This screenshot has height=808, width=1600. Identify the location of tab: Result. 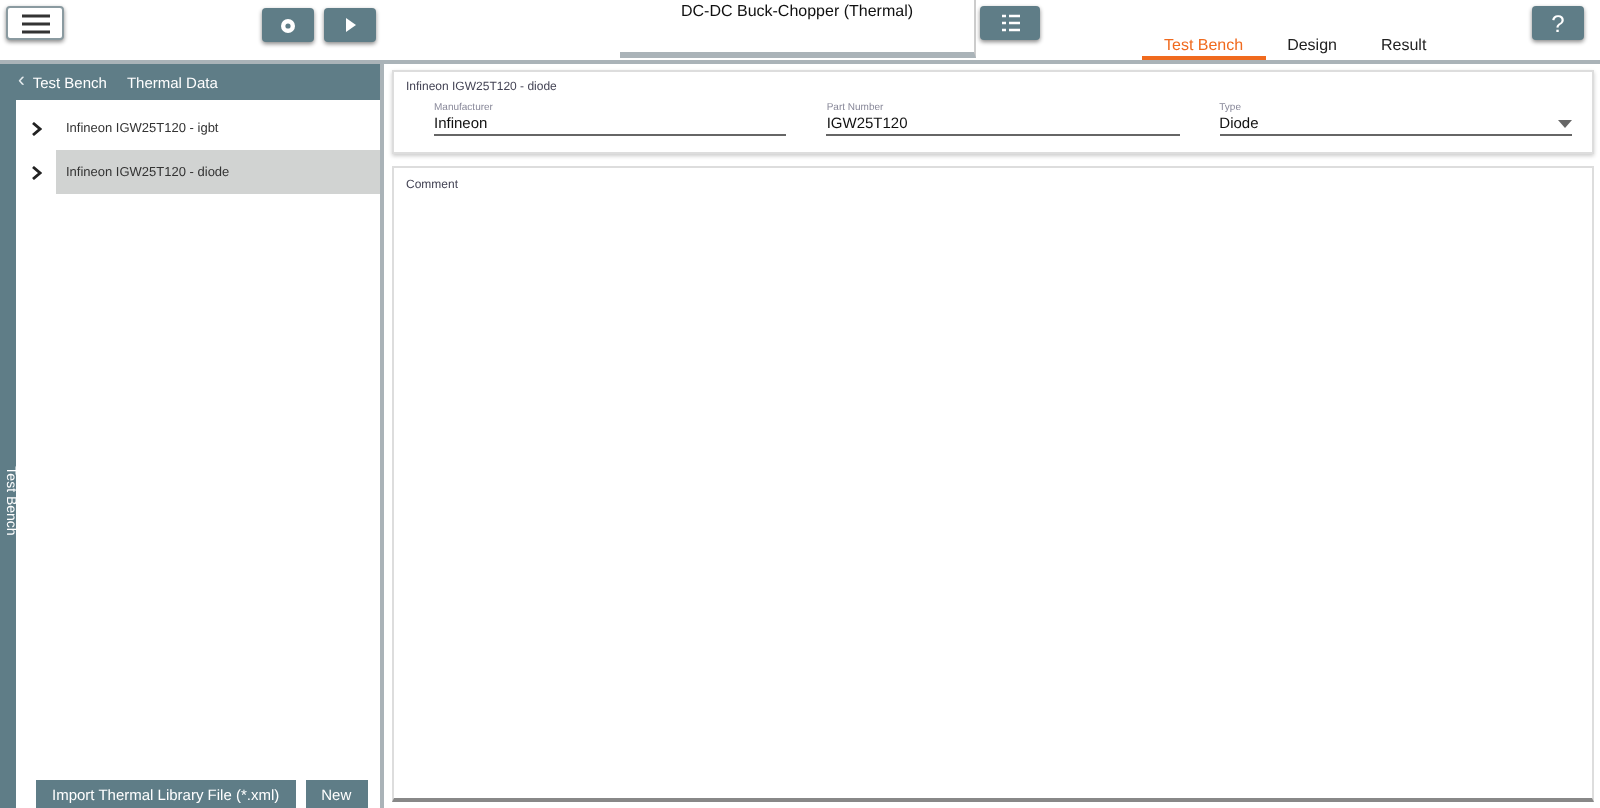
(1403, 46).